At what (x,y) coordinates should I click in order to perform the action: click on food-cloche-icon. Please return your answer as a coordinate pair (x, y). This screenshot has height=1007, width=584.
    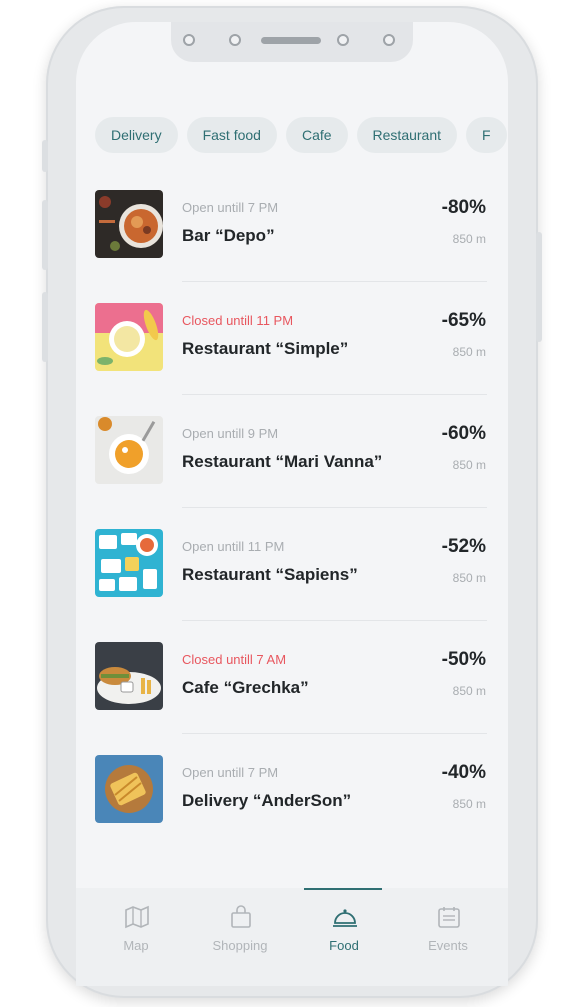
    Looking at the image, I should click on (345, 918).